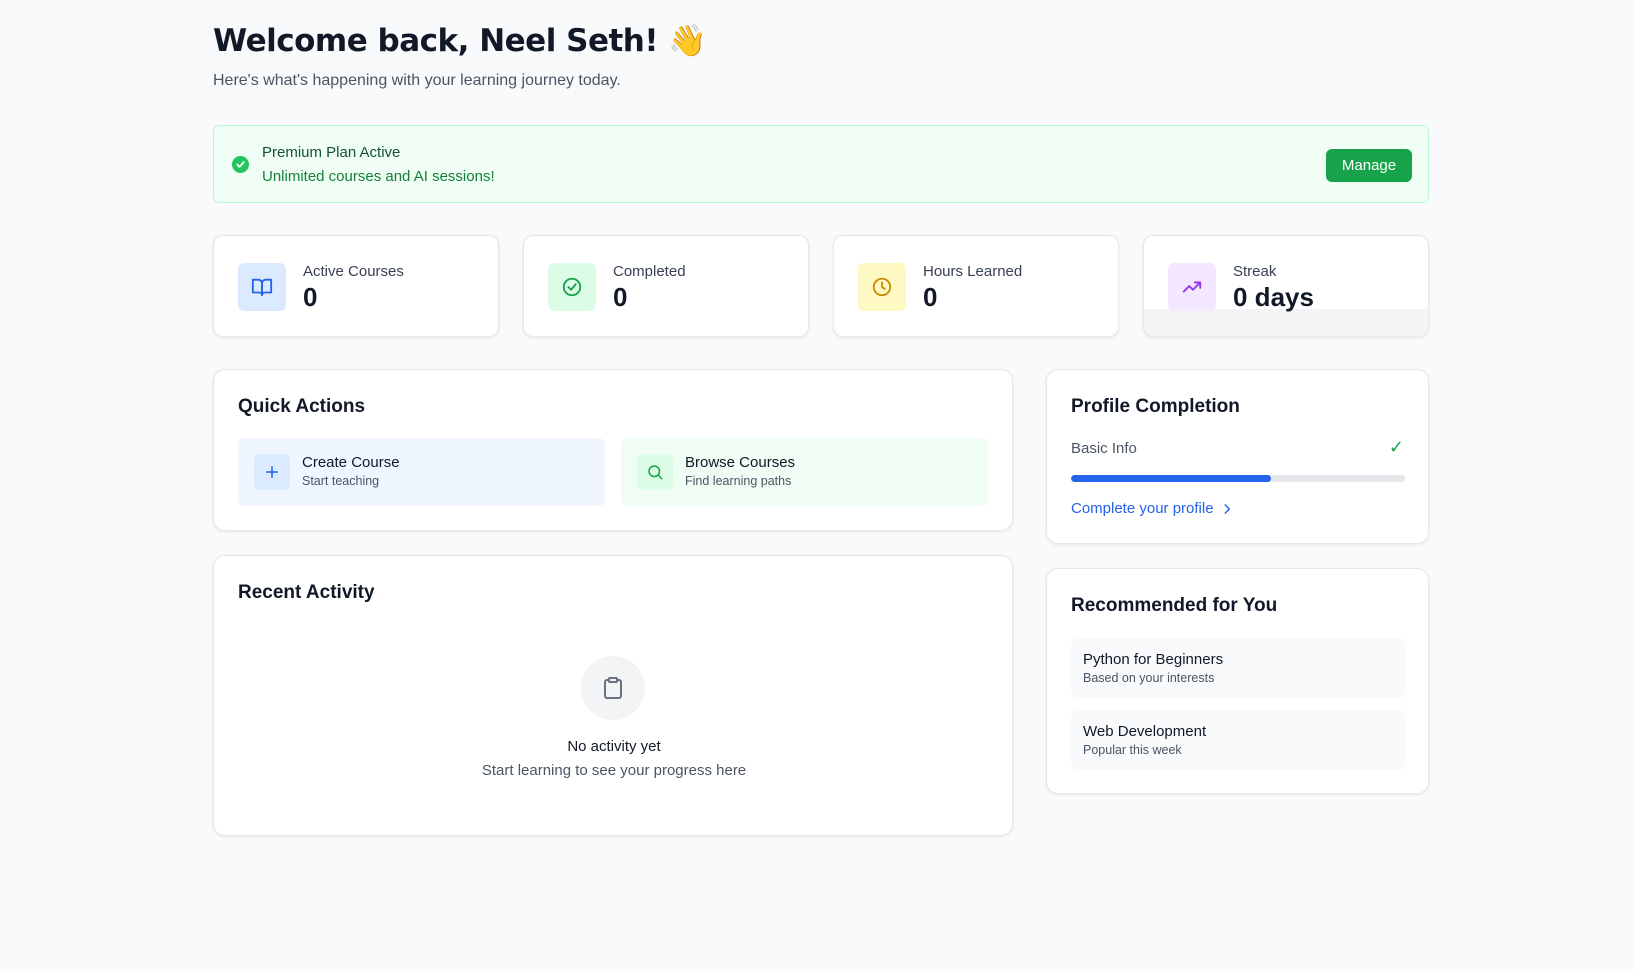 The height and width of the screenshot is (971, 1634). What do you see at coordinates (666, 286) in the screenshot?
I see `stat-card-completed: Completed 0` at bounding box center [666, 286].